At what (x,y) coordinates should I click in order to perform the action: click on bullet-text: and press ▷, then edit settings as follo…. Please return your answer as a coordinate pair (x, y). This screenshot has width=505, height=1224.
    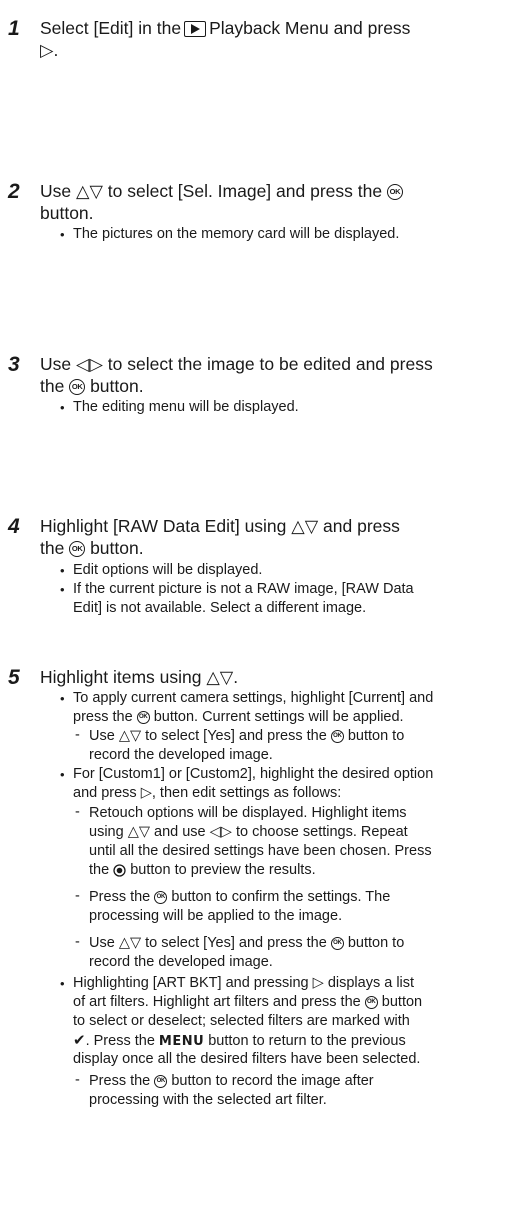
    Looking at the image, I should click on (207, 793).